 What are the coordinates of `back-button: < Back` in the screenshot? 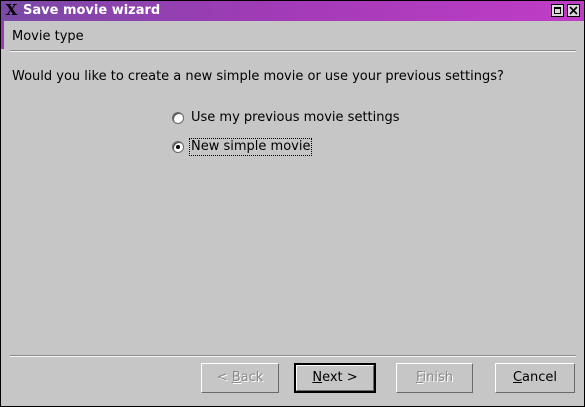 It's located at (240, 378).